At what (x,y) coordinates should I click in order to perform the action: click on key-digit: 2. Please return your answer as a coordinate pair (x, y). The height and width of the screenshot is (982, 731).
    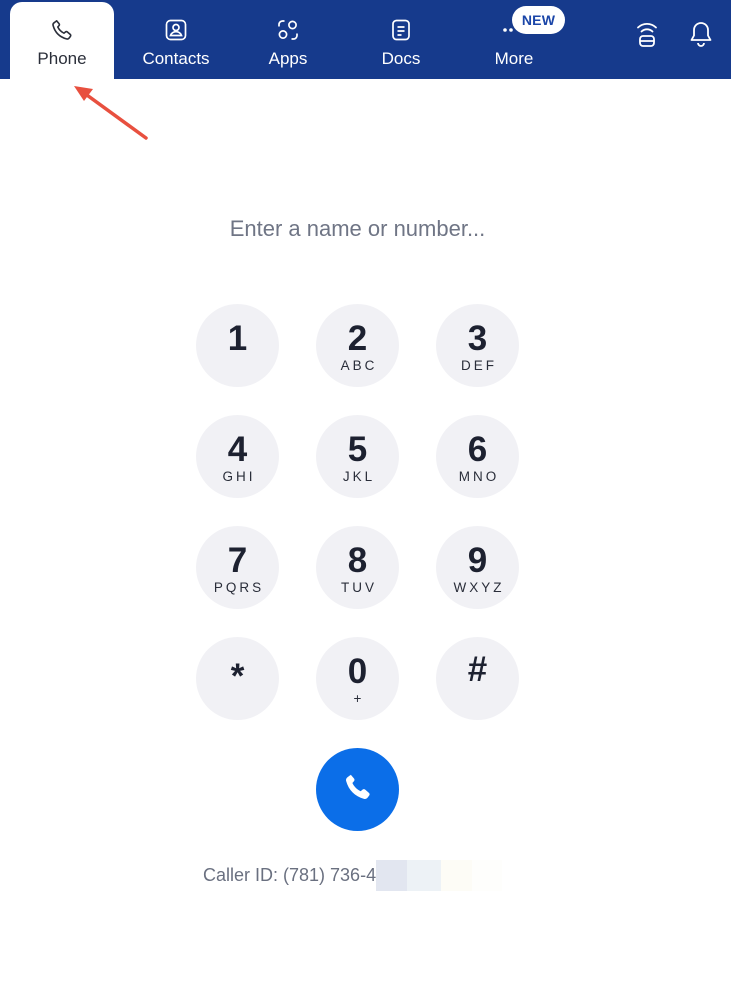
    Looking at the image, I should click on (357, 338).